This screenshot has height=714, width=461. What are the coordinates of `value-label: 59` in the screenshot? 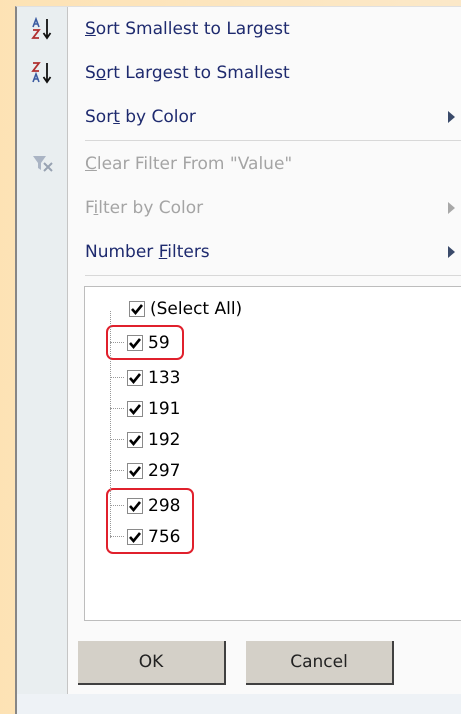 It's located at (159, 342).